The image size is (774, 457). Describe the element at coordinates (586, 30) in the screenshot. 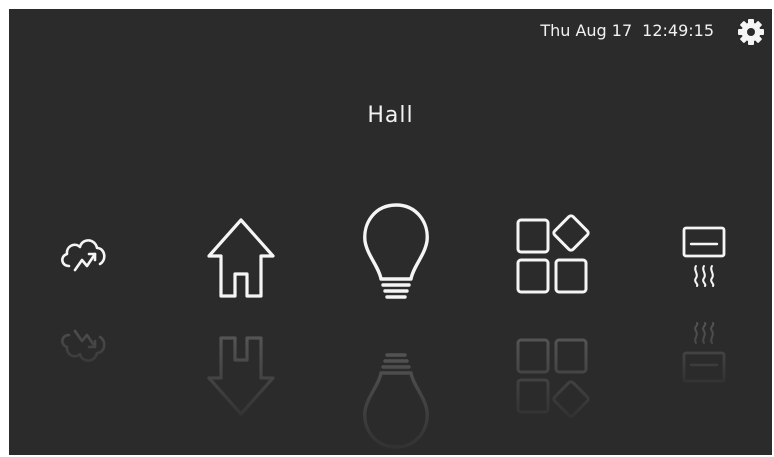

I see `date-text: Thu Aug 17` at that location.